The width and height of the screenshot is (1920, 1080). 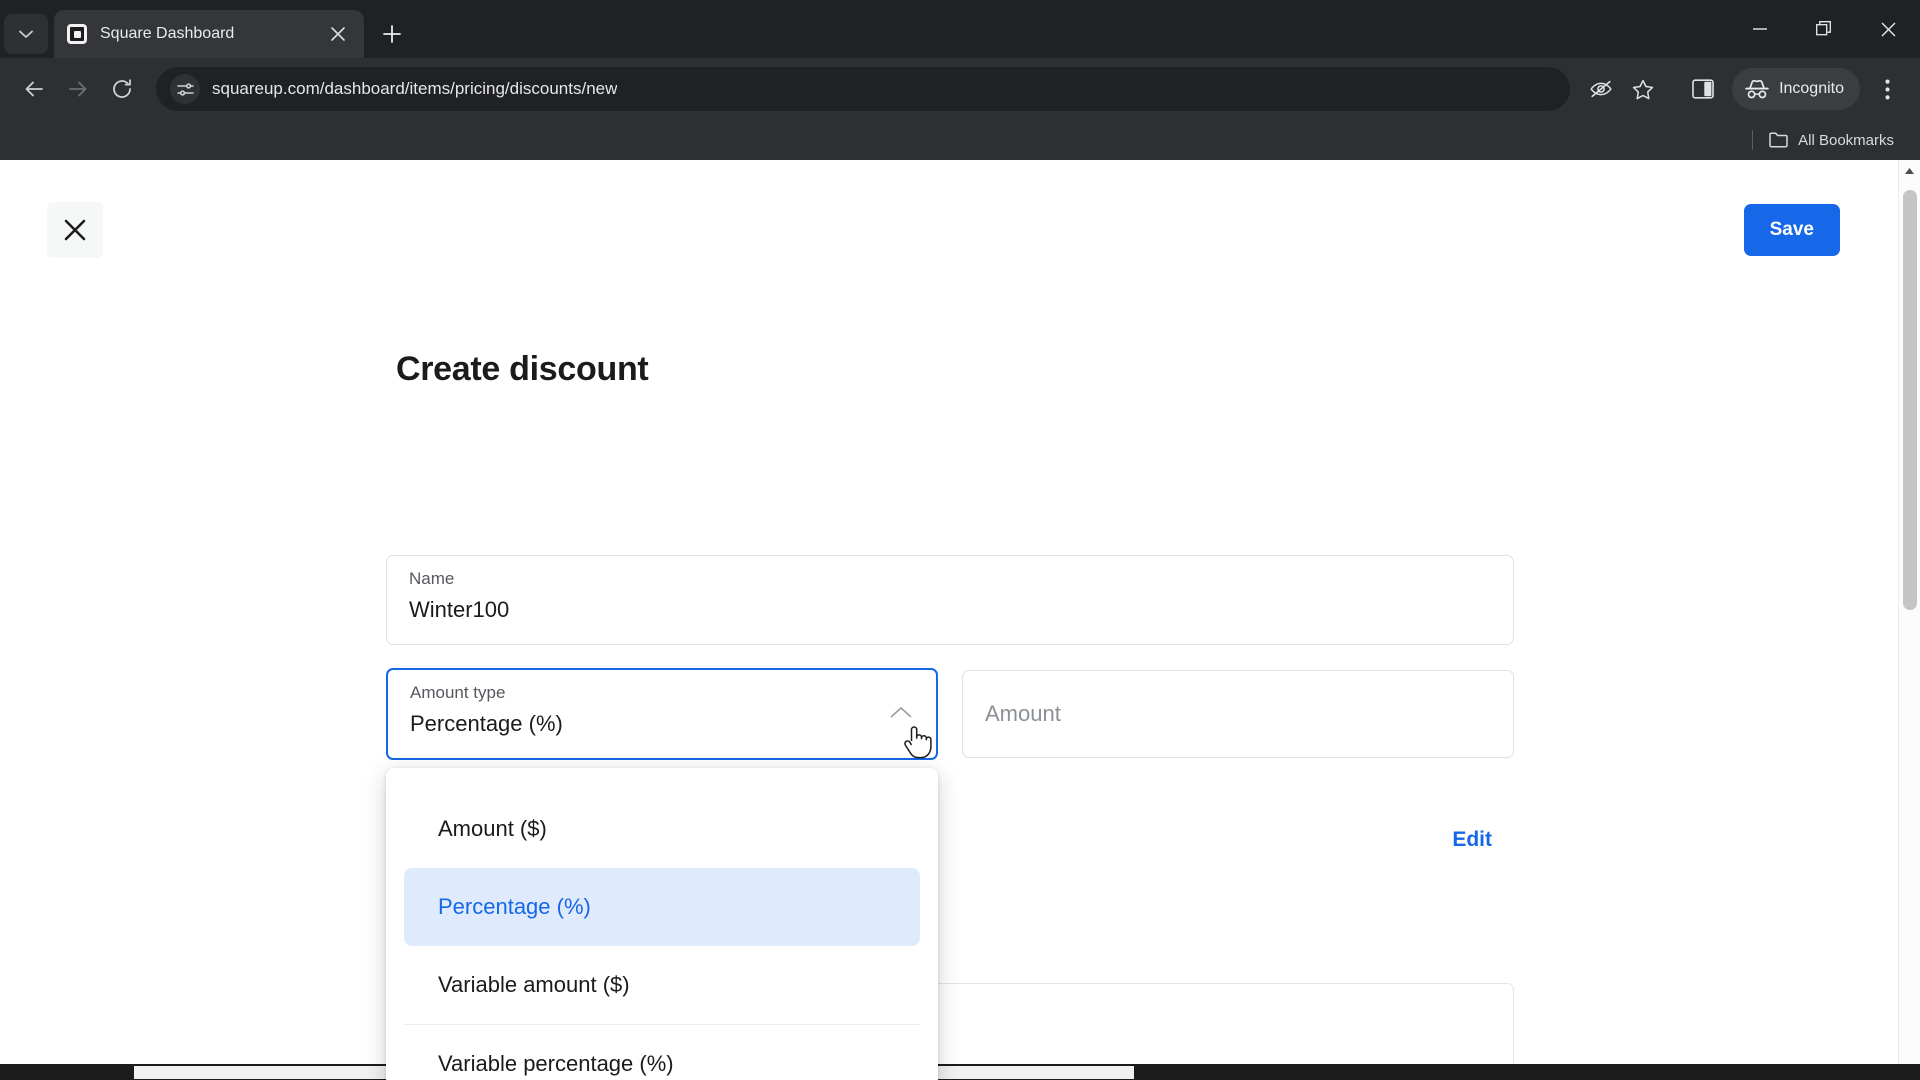 What do you see at coordinates (167, 33) in the screenshot?
I see `tab-title: Square Dashboard` at bounding box center [167, 33].